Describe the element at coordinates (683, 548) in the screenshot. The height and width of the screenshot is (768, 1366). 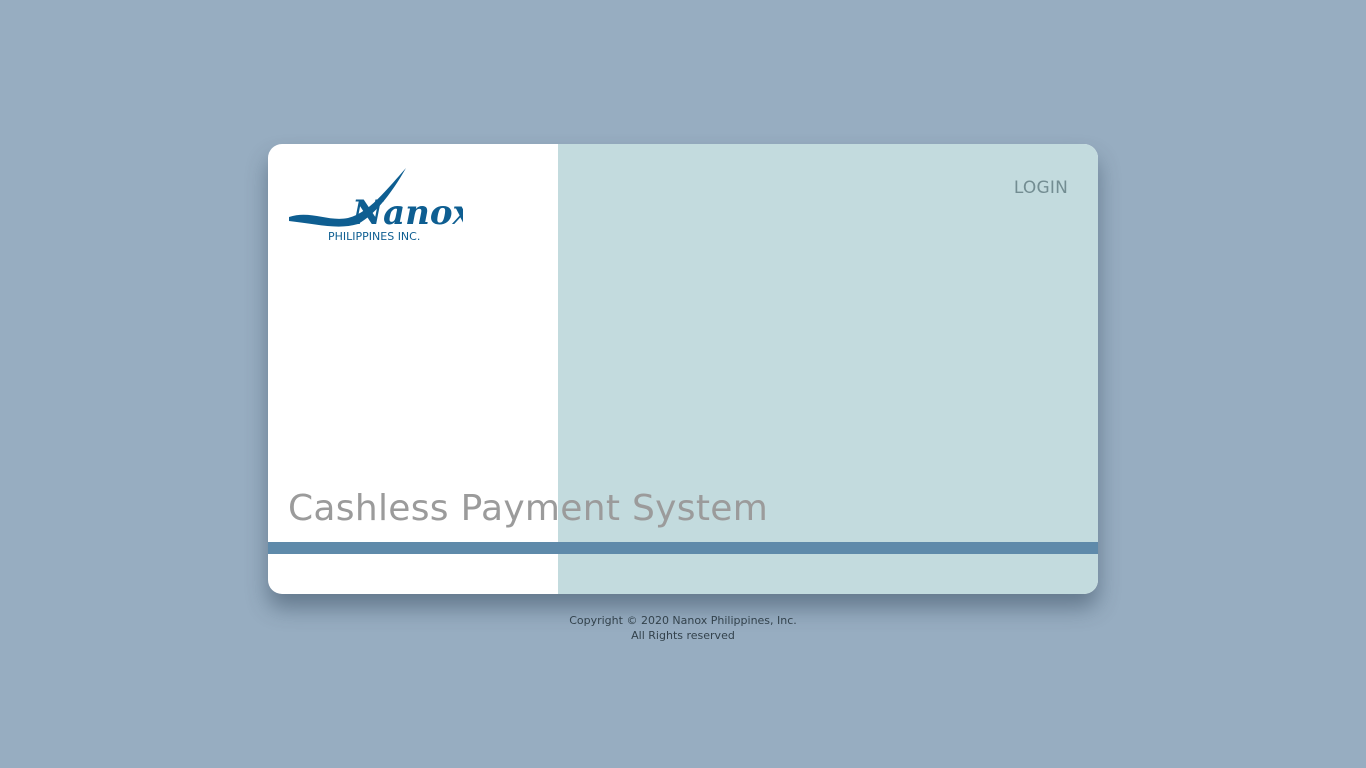
I see `accent-stripe` at that location.